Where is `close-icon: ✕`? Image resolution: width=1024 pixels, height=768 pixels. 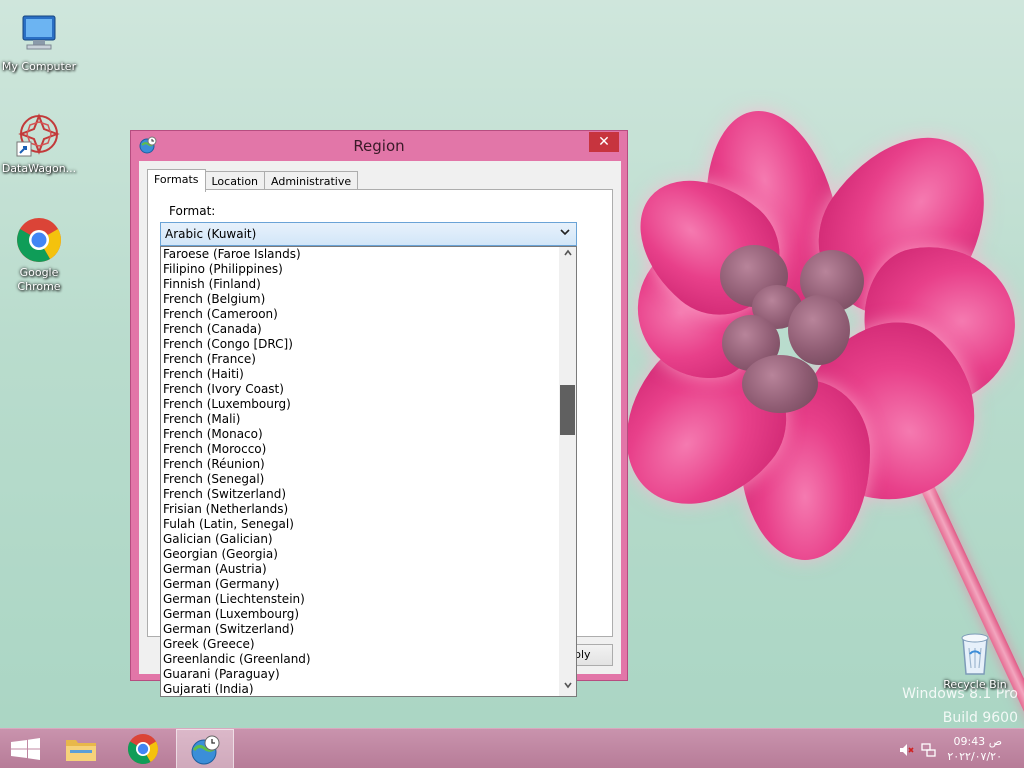
close-icon: ✕ is located at coordinates (604, 142).